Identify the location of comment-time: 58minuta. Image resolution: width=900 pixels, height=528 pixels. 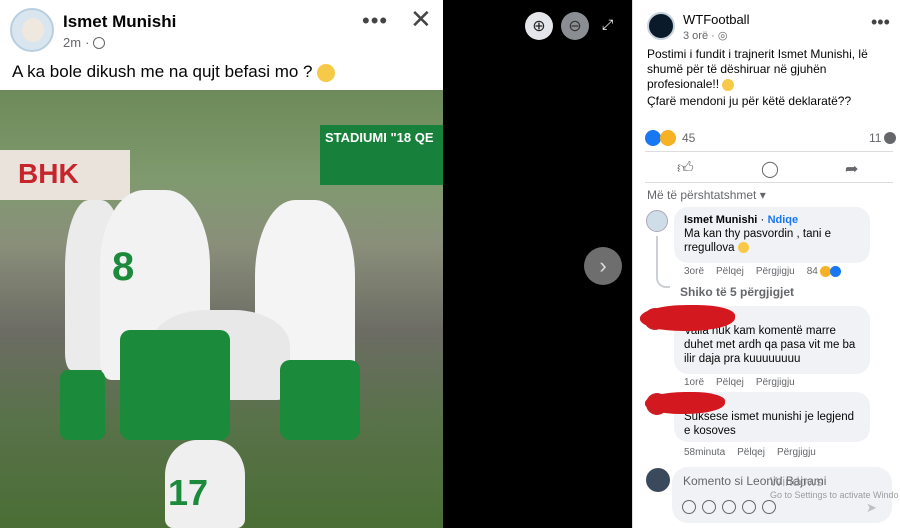
(704, 452).